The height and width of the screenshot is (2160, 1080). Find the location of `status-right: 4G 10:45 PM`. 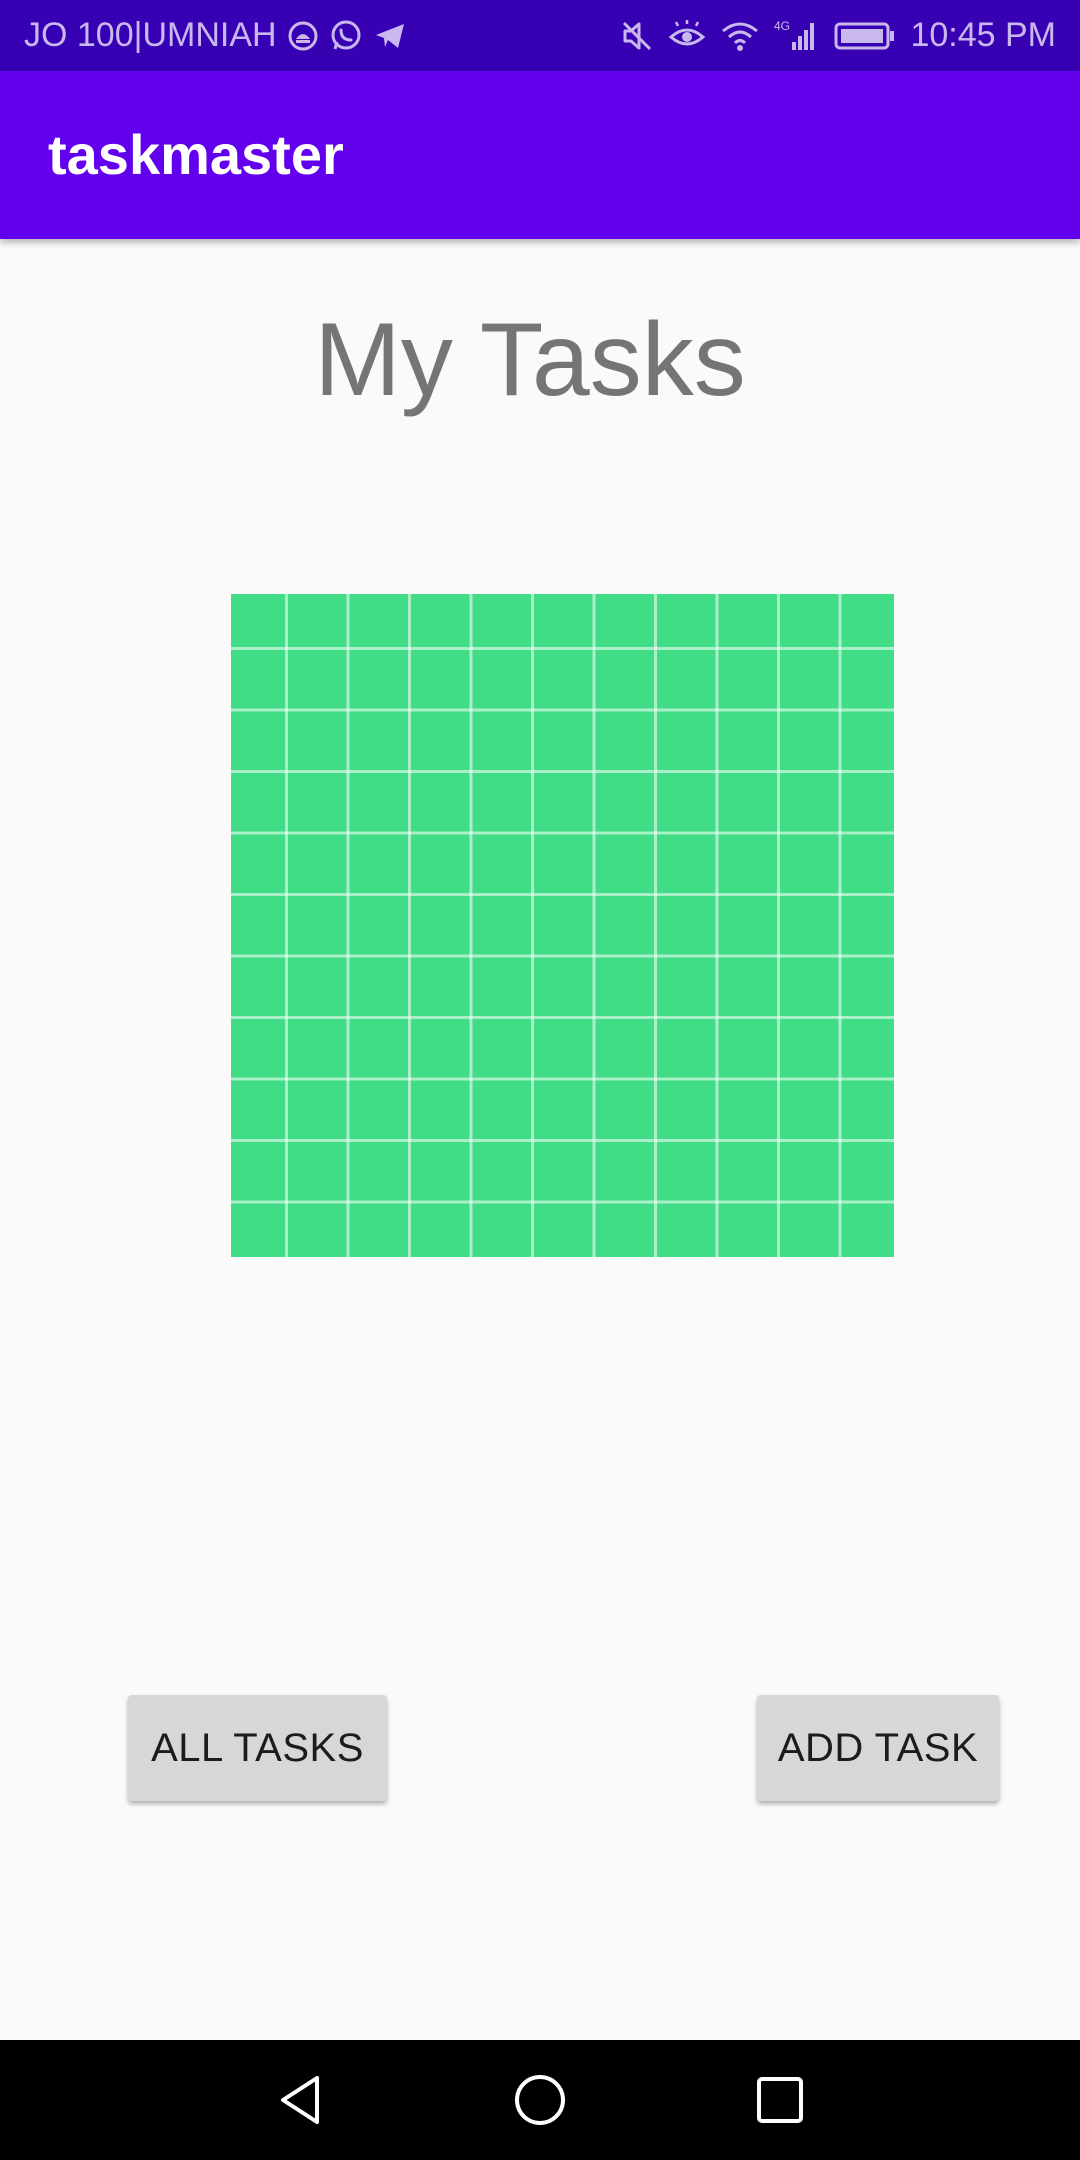

status-right: 4G 10:45 PM is located at coordinates (838, 35).